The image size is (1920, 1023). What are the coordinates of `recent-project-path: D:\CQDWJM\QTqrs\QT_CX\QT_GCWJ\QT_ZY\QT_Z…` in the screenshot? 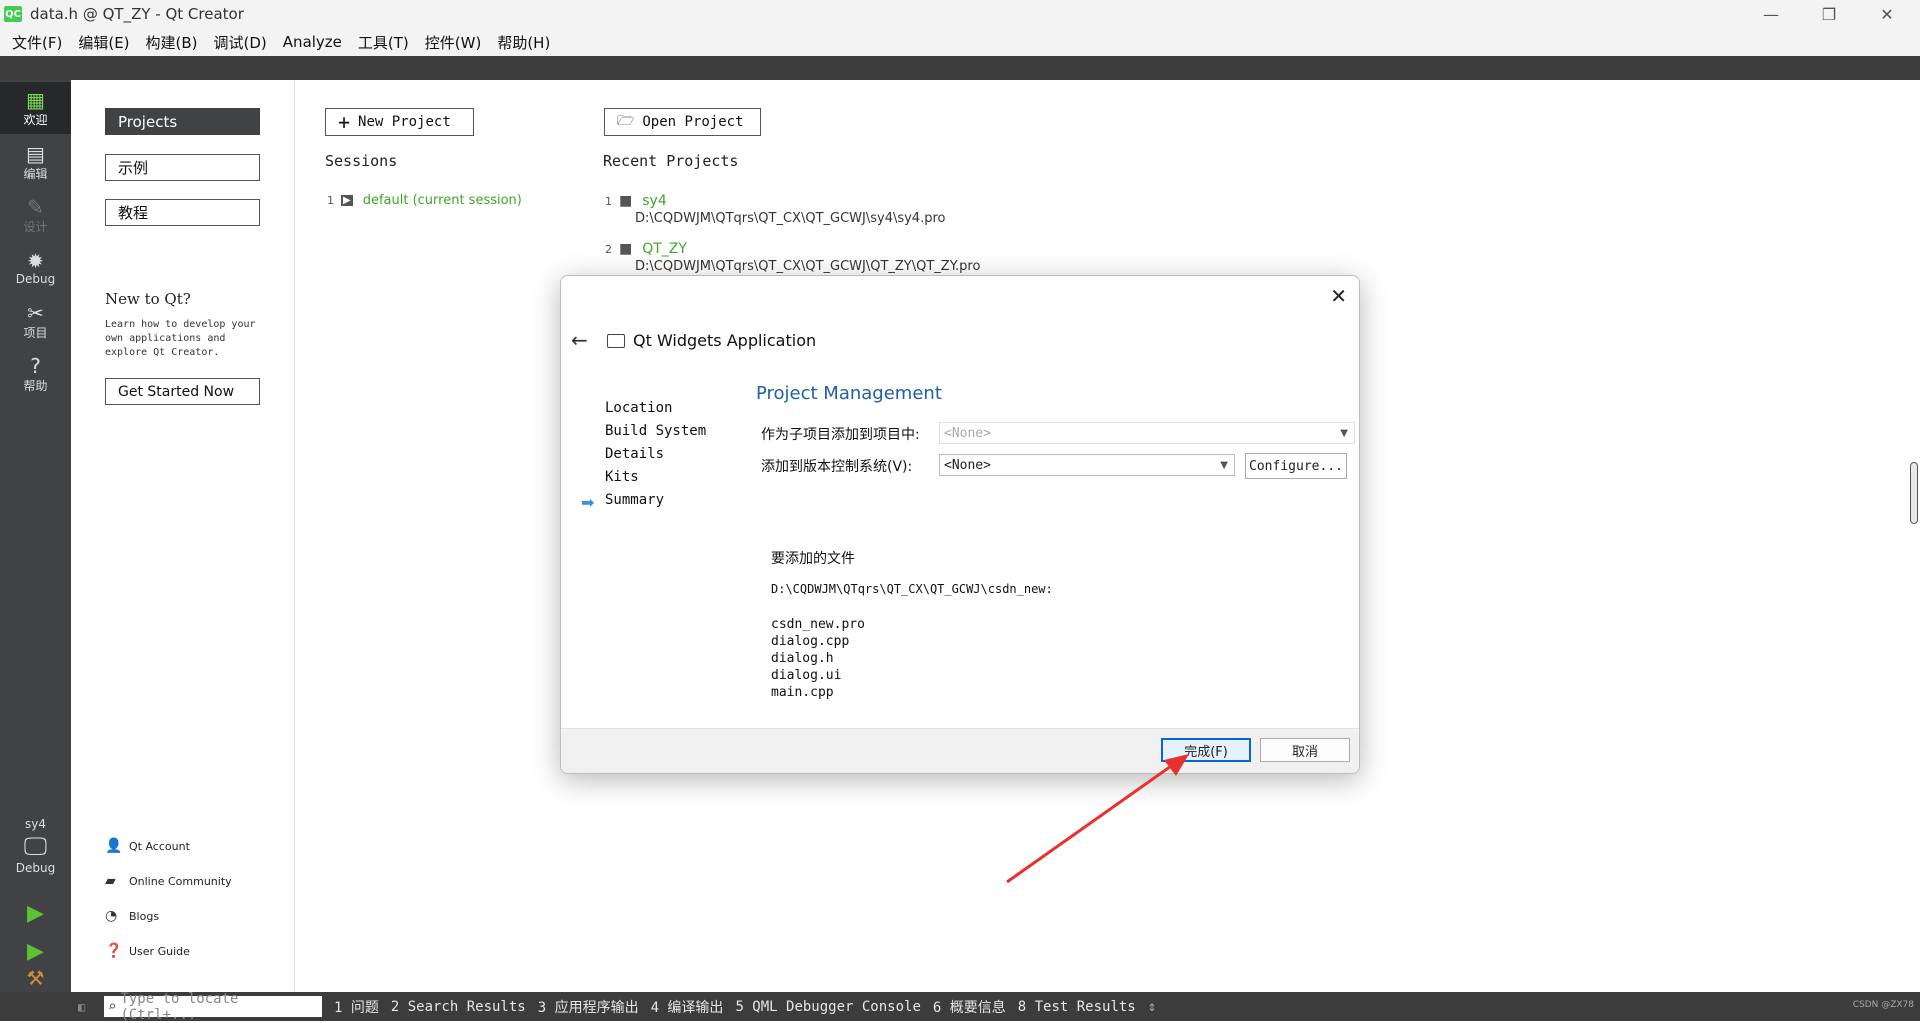 It's located at (808, 266).